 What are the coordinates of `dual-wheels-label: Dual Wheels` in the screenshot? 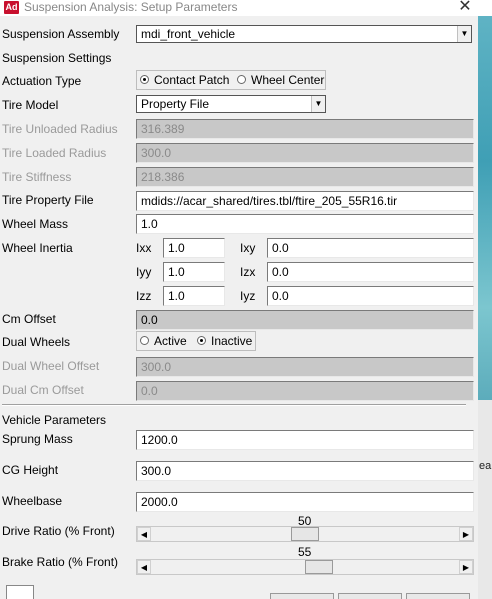 It's located at (36, 342).